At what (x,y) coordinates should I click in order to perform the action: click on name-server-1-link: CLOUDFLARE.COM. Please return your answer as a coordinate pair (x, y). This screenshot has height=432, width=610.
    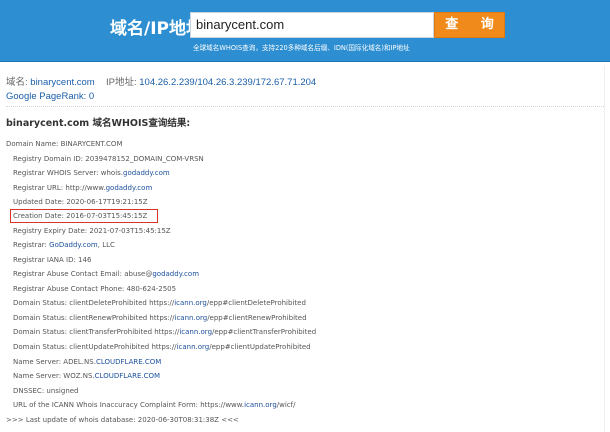
    Looking at the image, I should click on (128, 362).